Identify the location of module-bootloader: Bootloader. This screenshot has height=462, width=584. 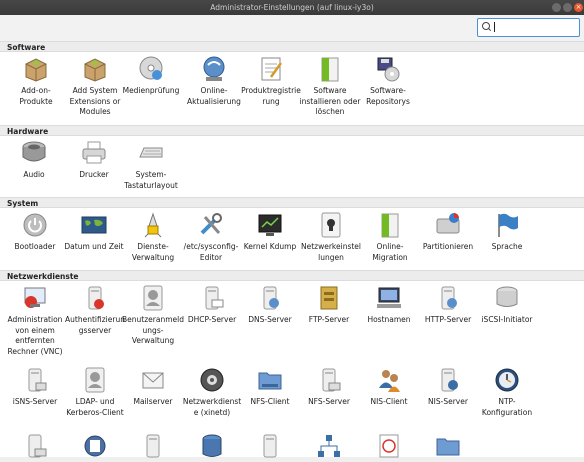
(35, 232).